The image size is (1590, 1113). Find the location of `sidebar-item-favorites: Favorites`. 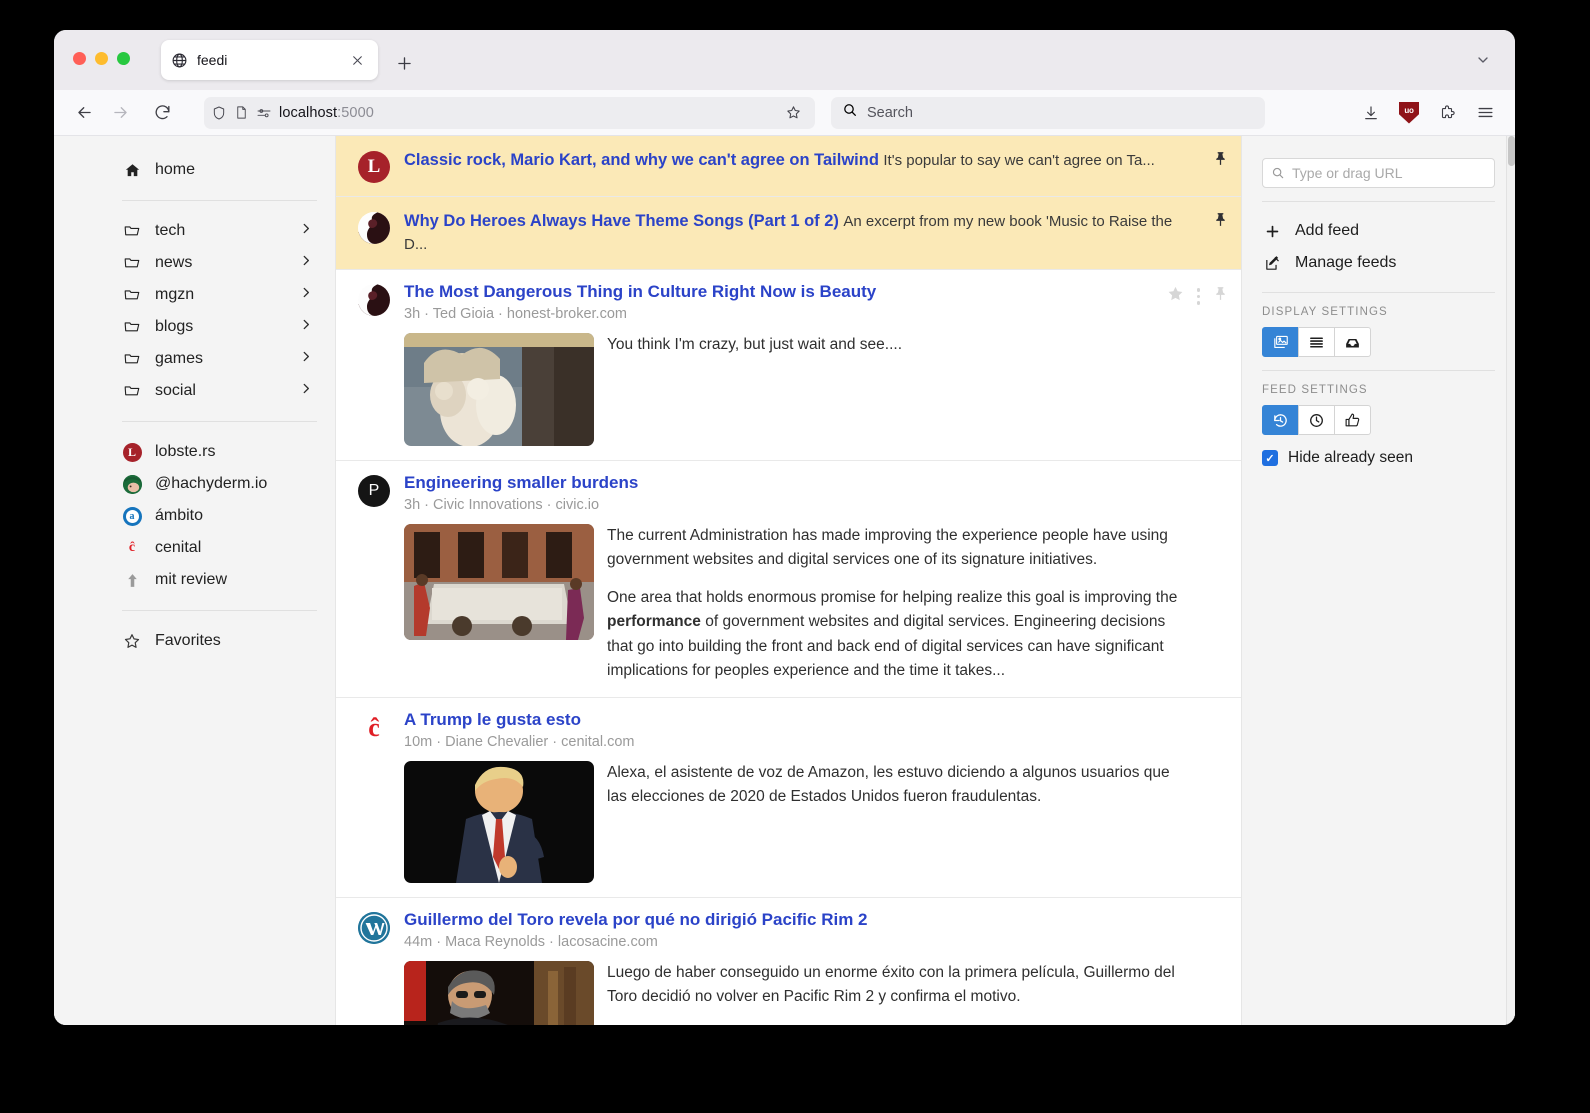

sidebar-item-favorites: Favorites is located at coordinates (219, 641).